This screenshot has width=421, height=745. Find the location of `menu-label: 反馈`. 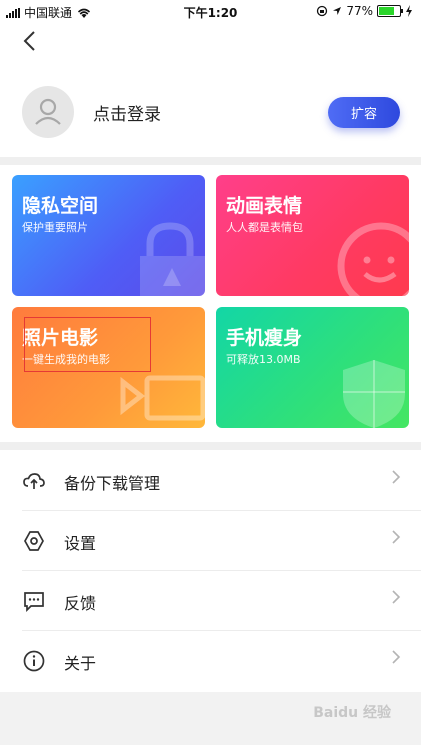

menu-label: 反馈 is located at coordinates (80, 603).